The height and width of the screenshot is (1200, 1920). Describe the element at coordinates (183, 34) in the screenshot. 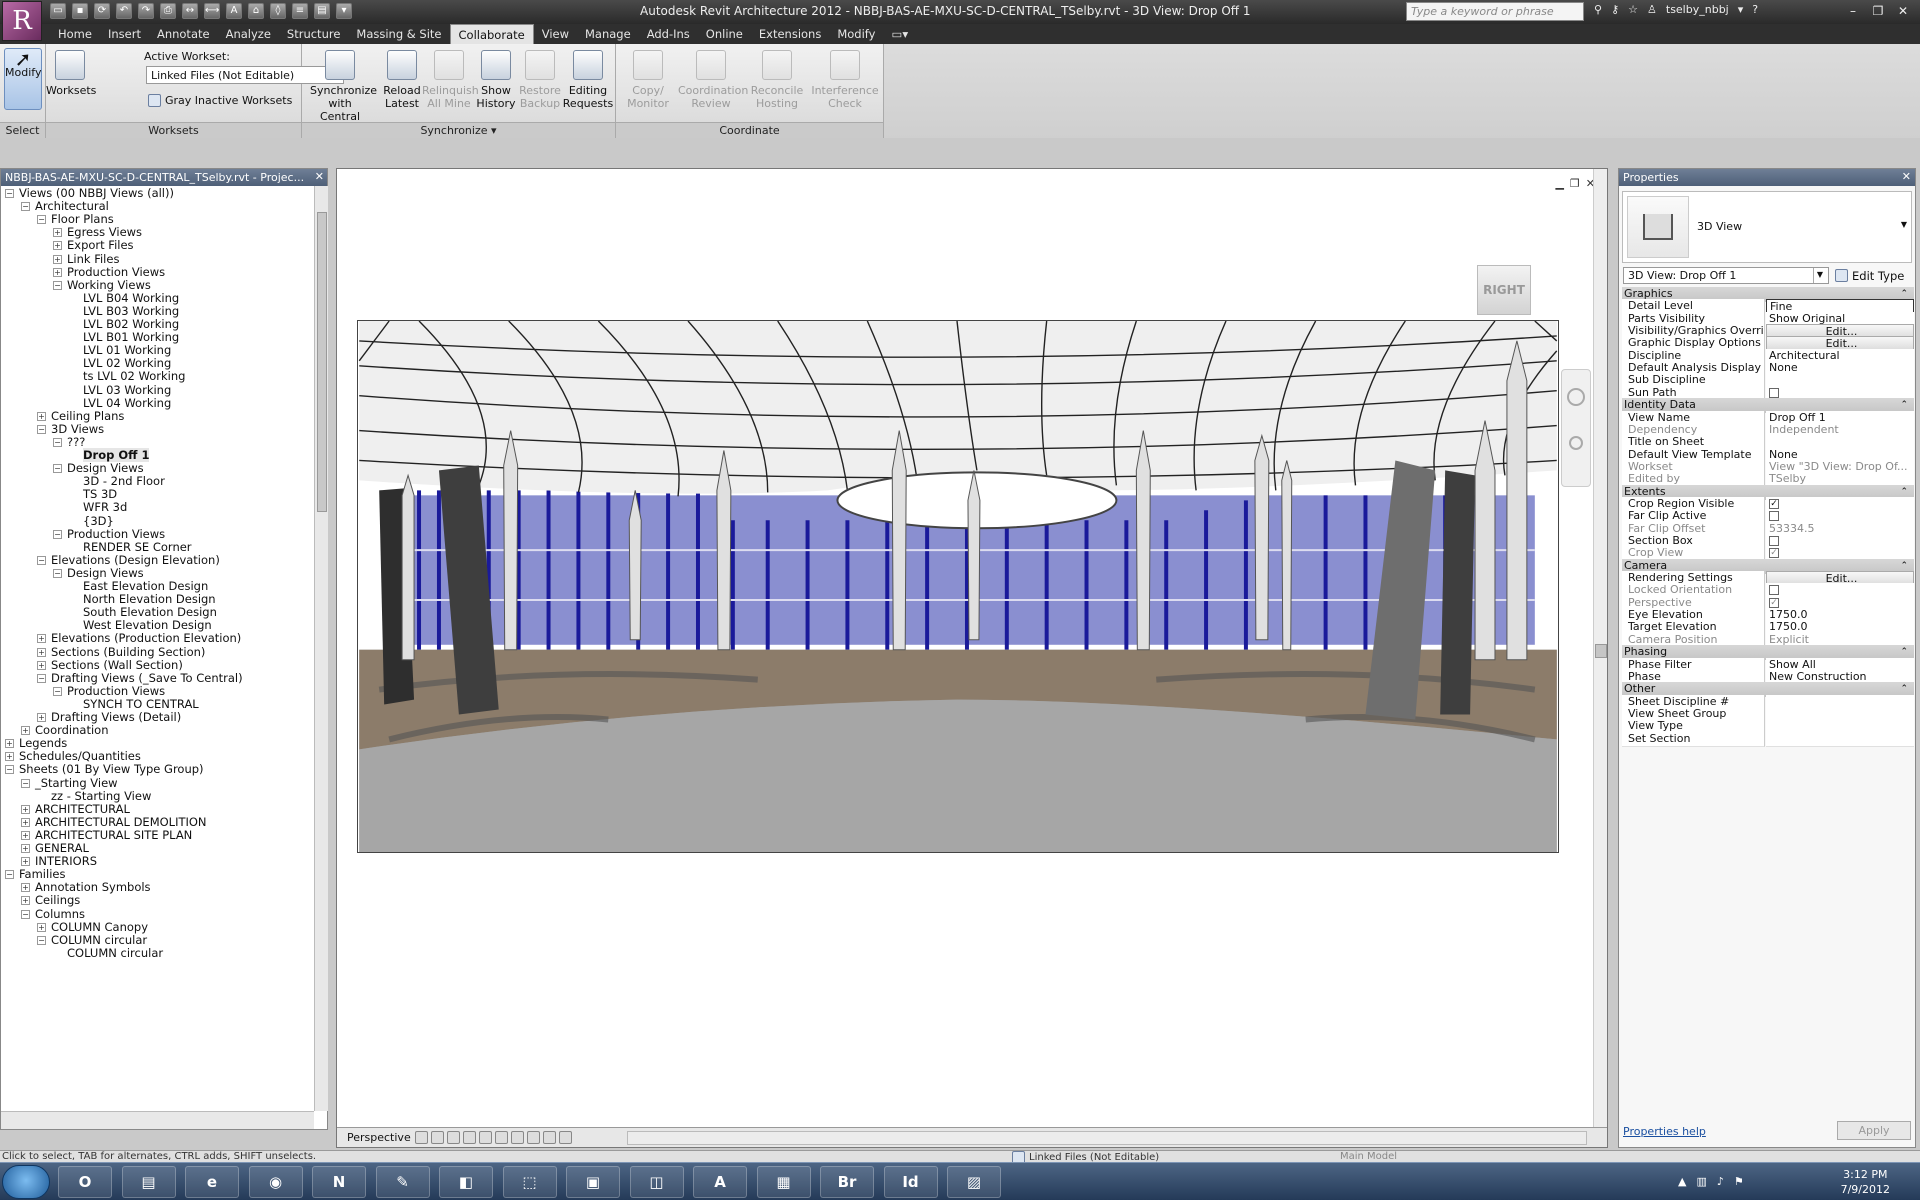

I see `tab-annotate: Annotate` at that location.